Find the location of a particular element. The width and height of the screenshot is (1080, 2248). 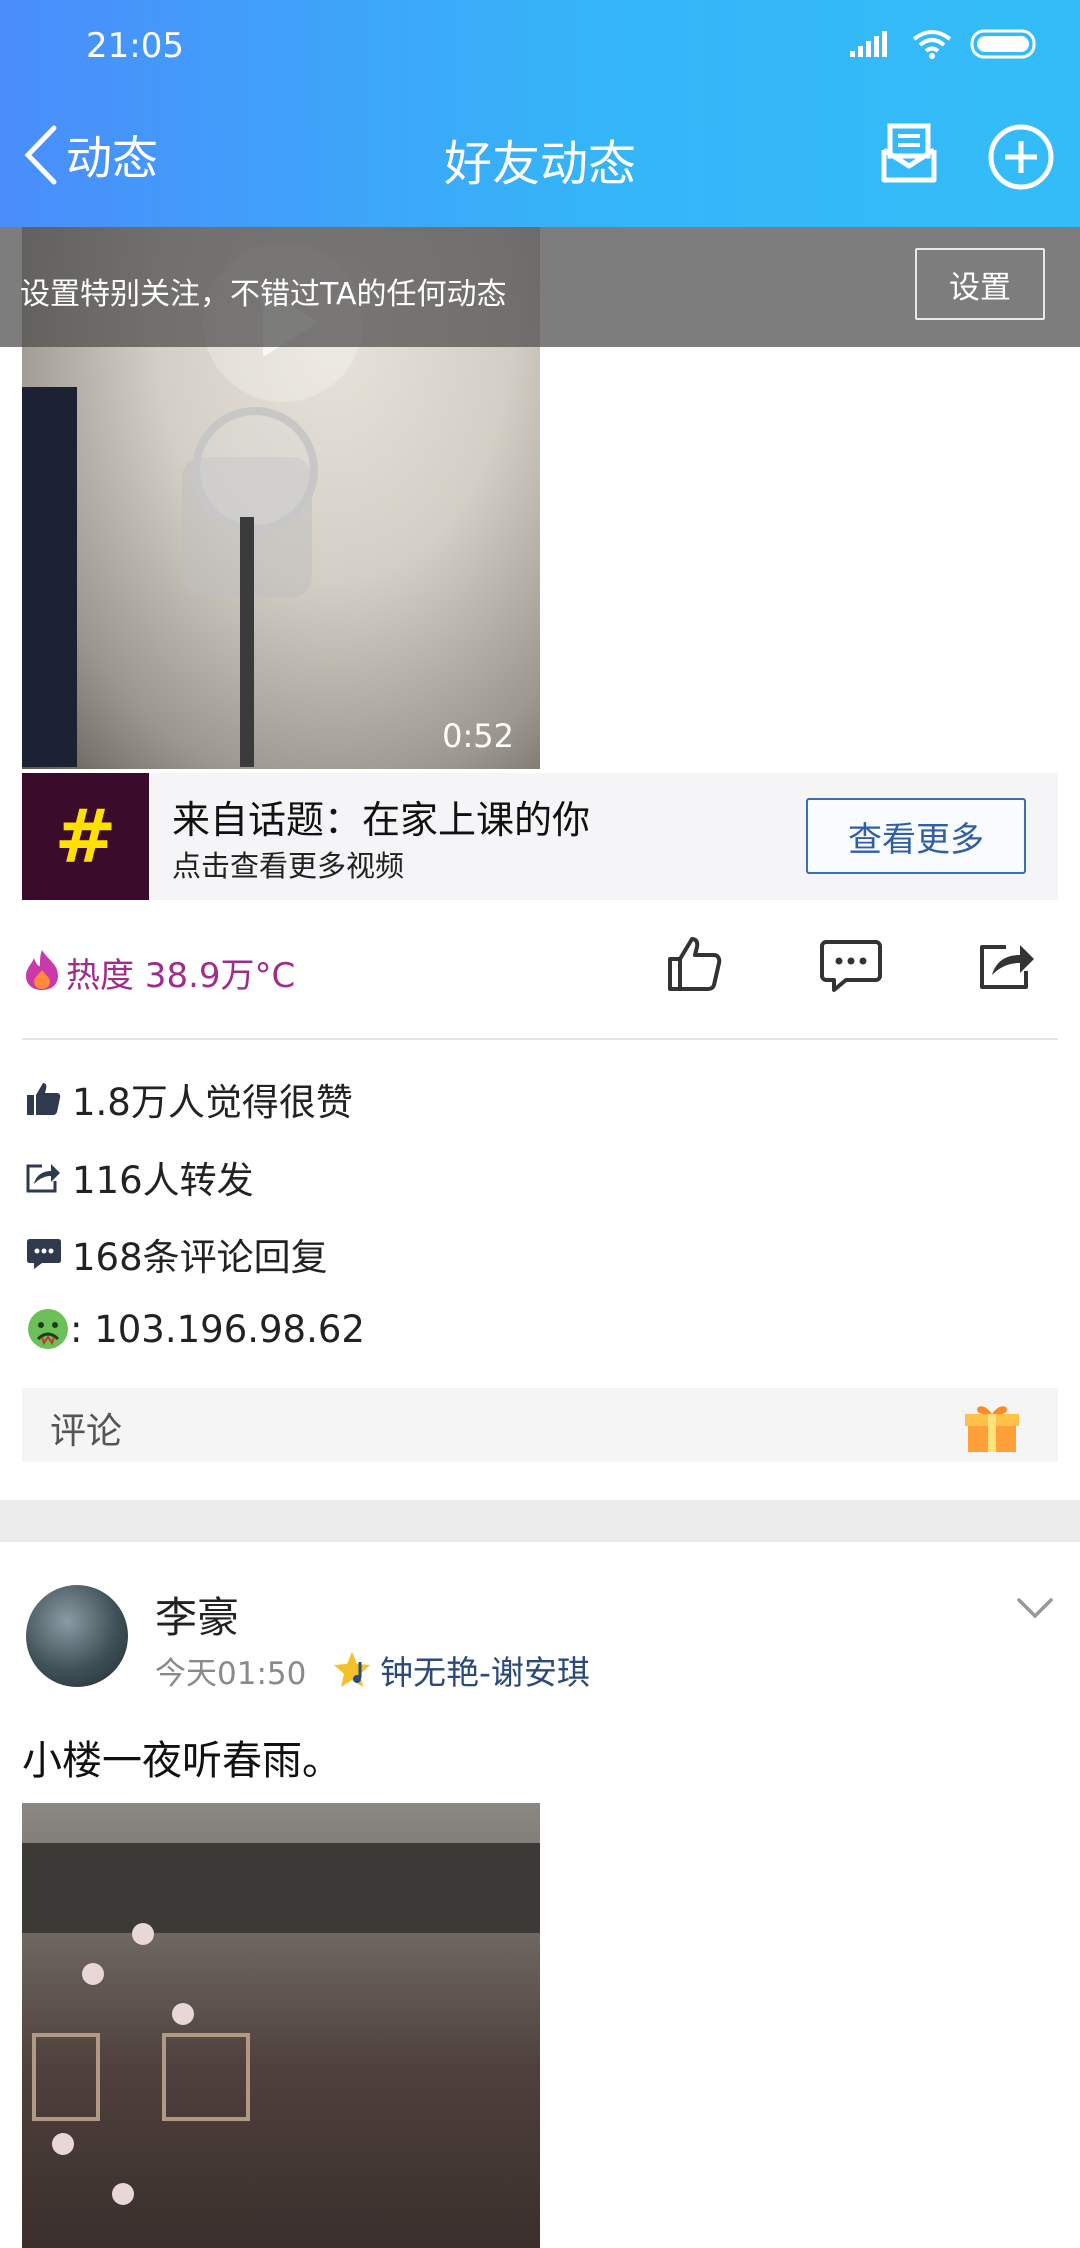

comments-text: 168条评论回复 is located at coordinates (200, 1257).